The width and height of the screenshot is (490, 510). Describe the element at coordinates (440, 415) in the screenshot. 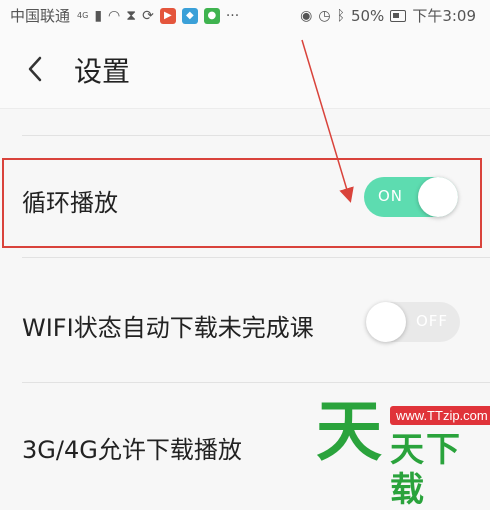

I see `watermark-site: www.TTzip.com` at that location.